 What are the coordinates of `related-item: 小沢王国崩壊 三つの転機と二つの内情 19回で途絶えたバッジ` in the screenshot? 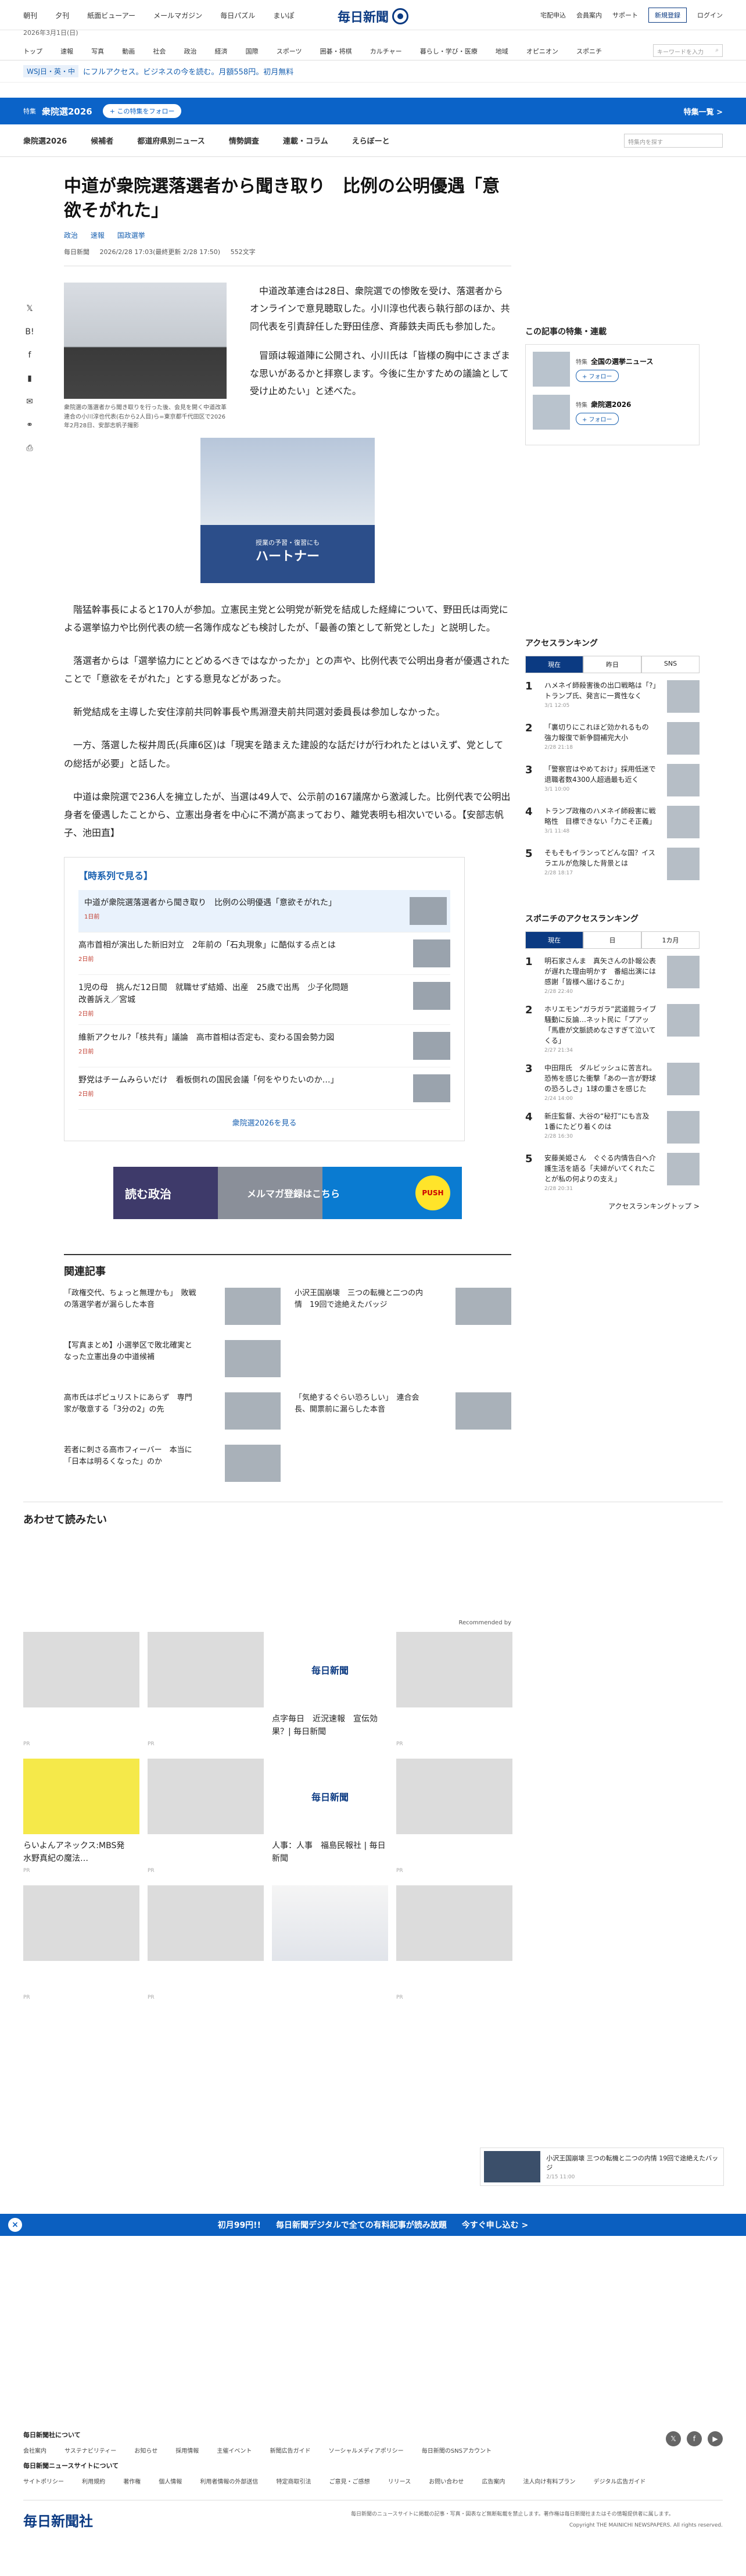 It's located at (403, 1306).